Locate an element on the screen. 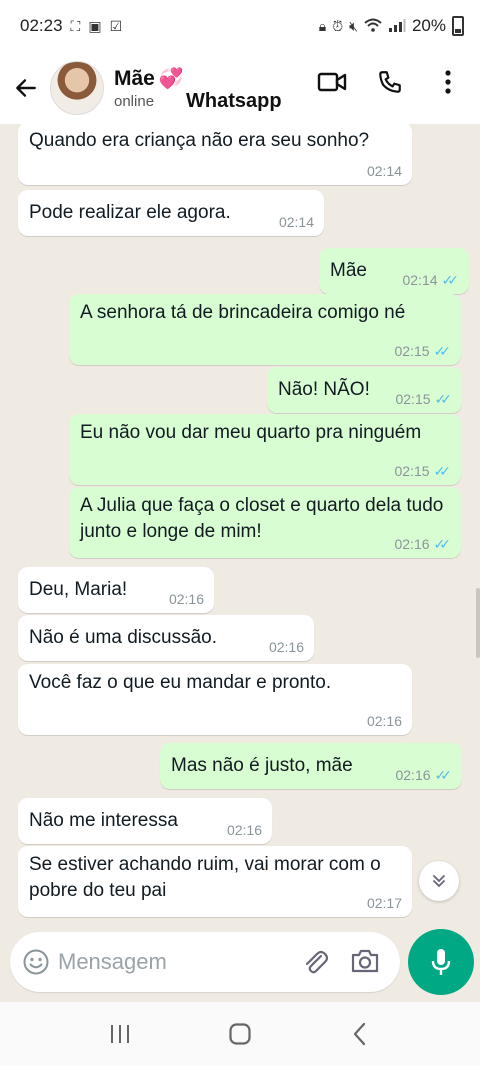 This screenshot has width=480, height=1066. video-call-button is located at coordinates (332, 82).